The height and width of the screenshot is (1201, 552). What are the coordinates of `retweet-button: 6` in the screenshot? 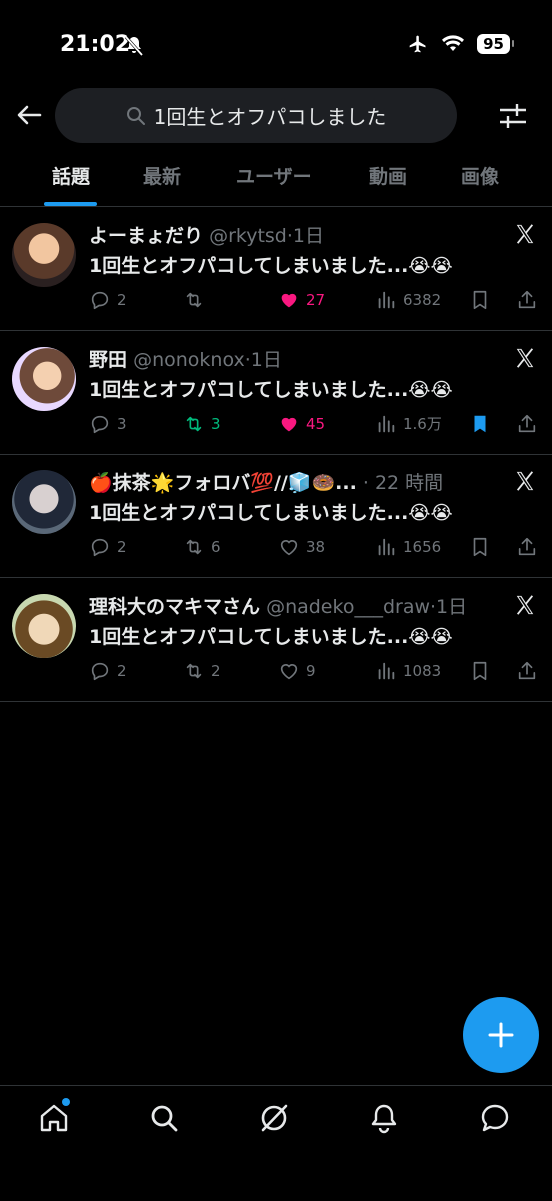 It's located at (202, 547).